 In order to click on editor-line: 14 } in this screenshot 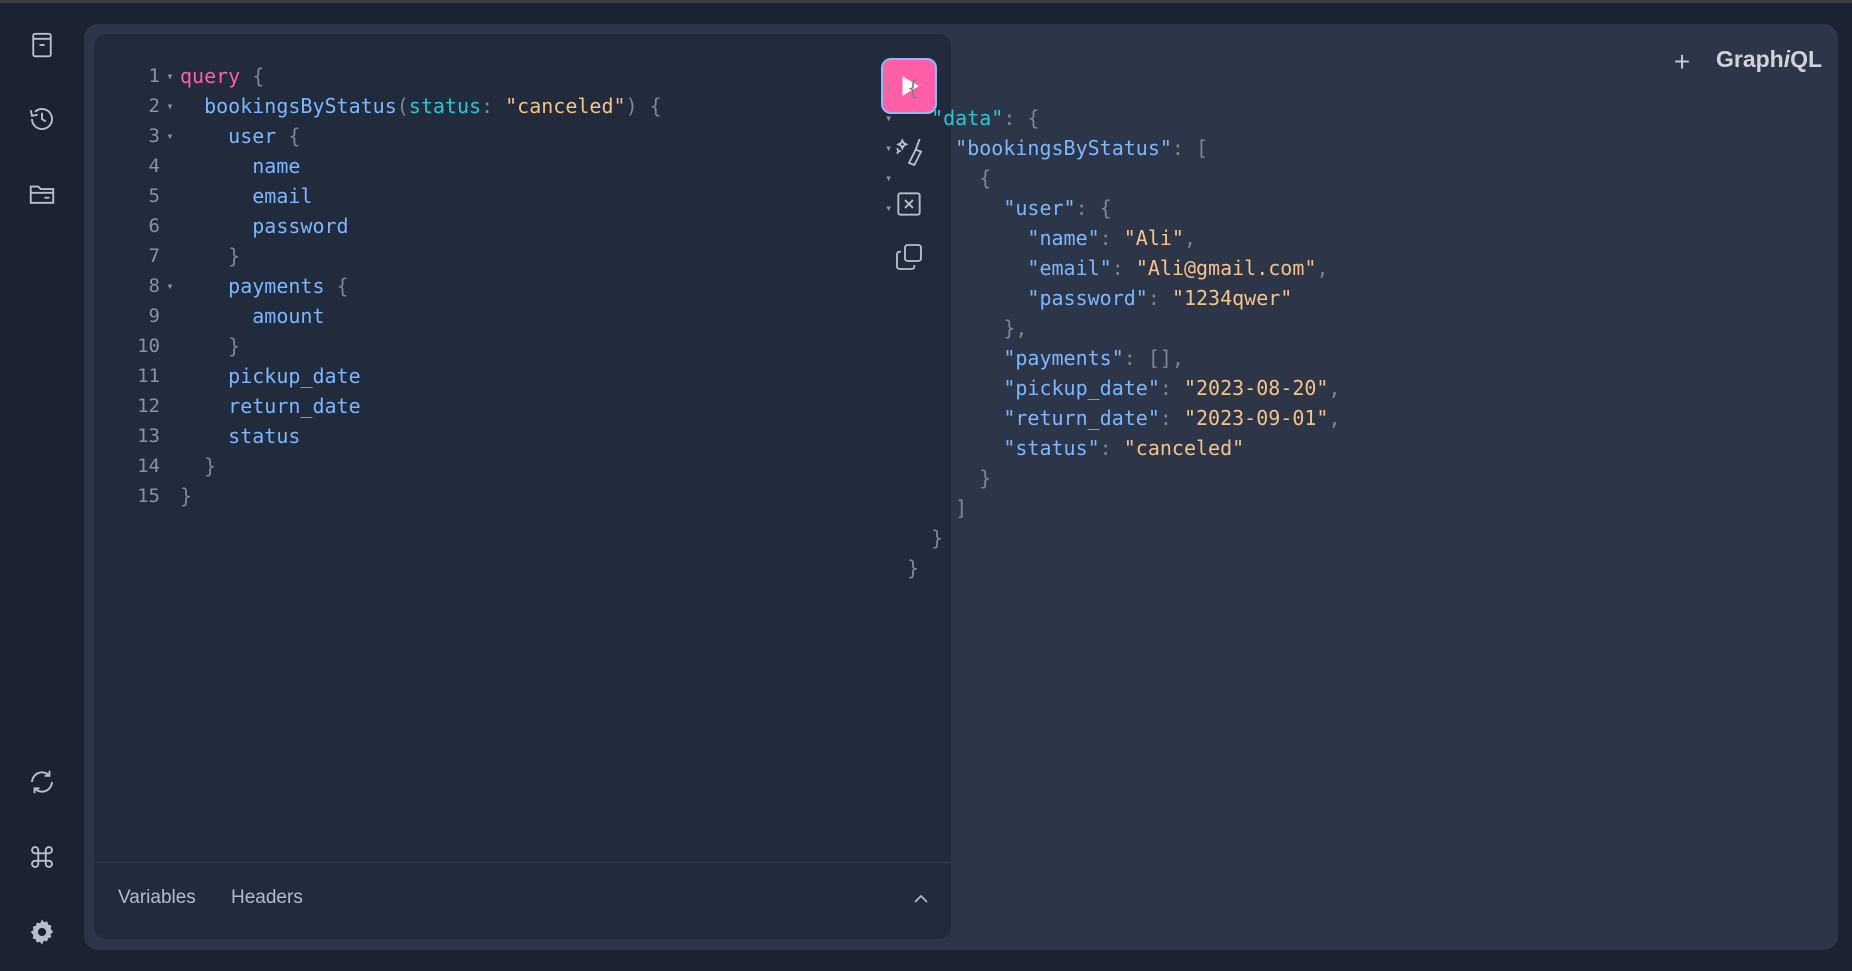, I will do `click(392, 466)`.